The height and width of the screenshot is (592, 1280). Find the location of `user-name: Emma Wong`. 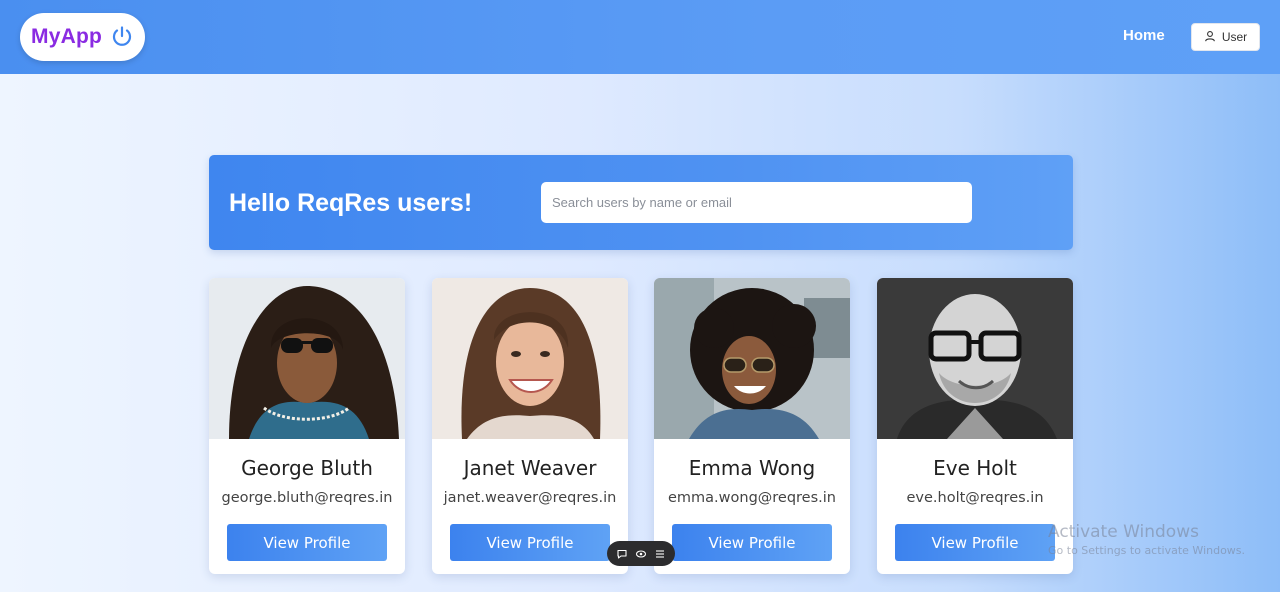

user-name: Emma Wong is located at coordinates (752, 468).